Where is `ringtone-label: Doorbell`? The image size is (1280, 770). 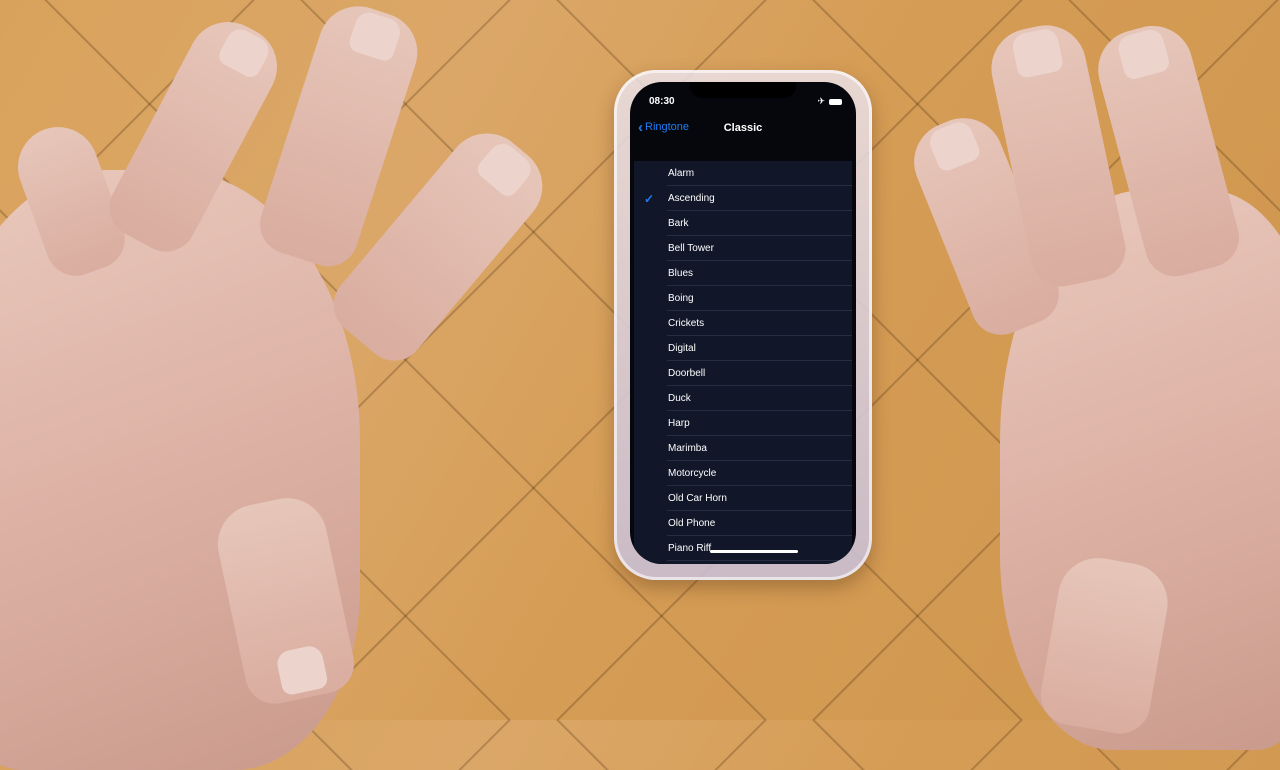 ringtone-label: Doorbell is located at coordinates (687, 373).